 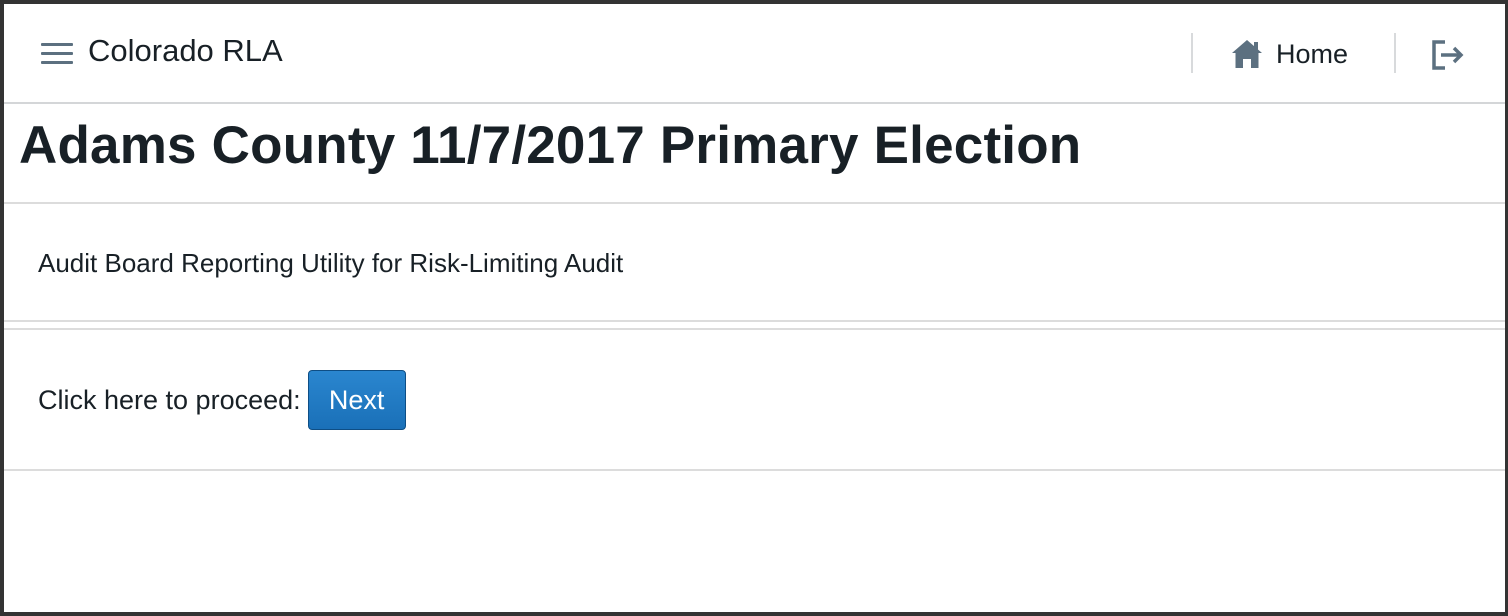 I want to click on logout-button, so click(x=1448, y=55).